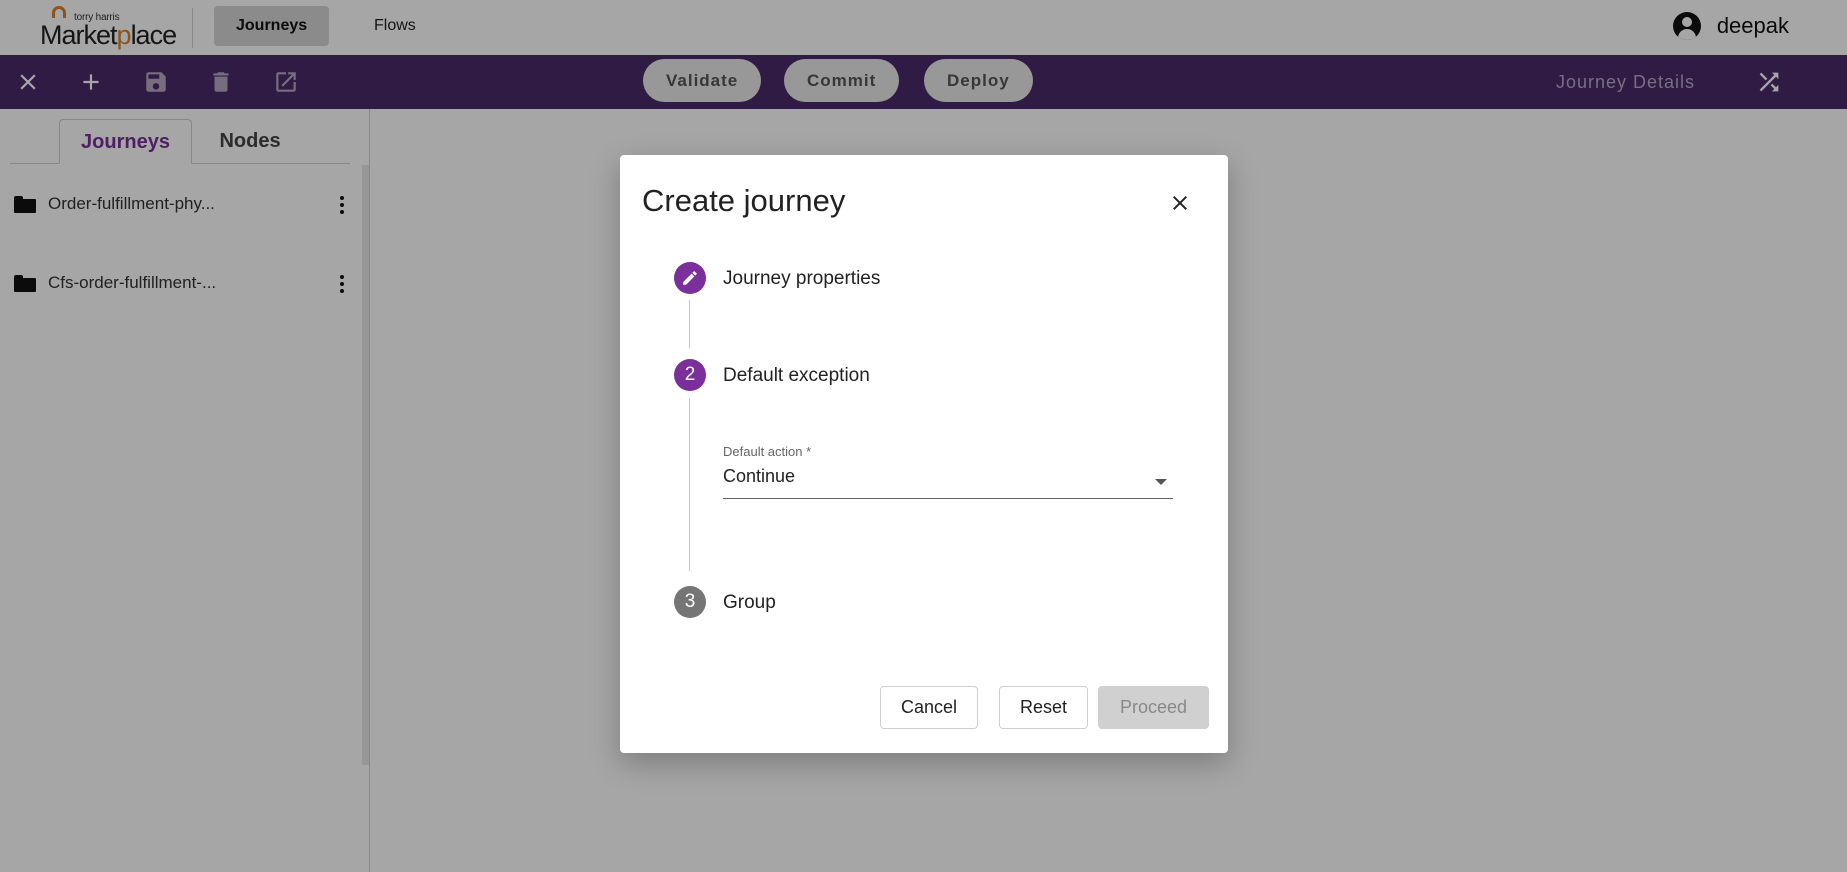 The image size is (1847, 872). I want to click on select-underline, so click(948, 498).